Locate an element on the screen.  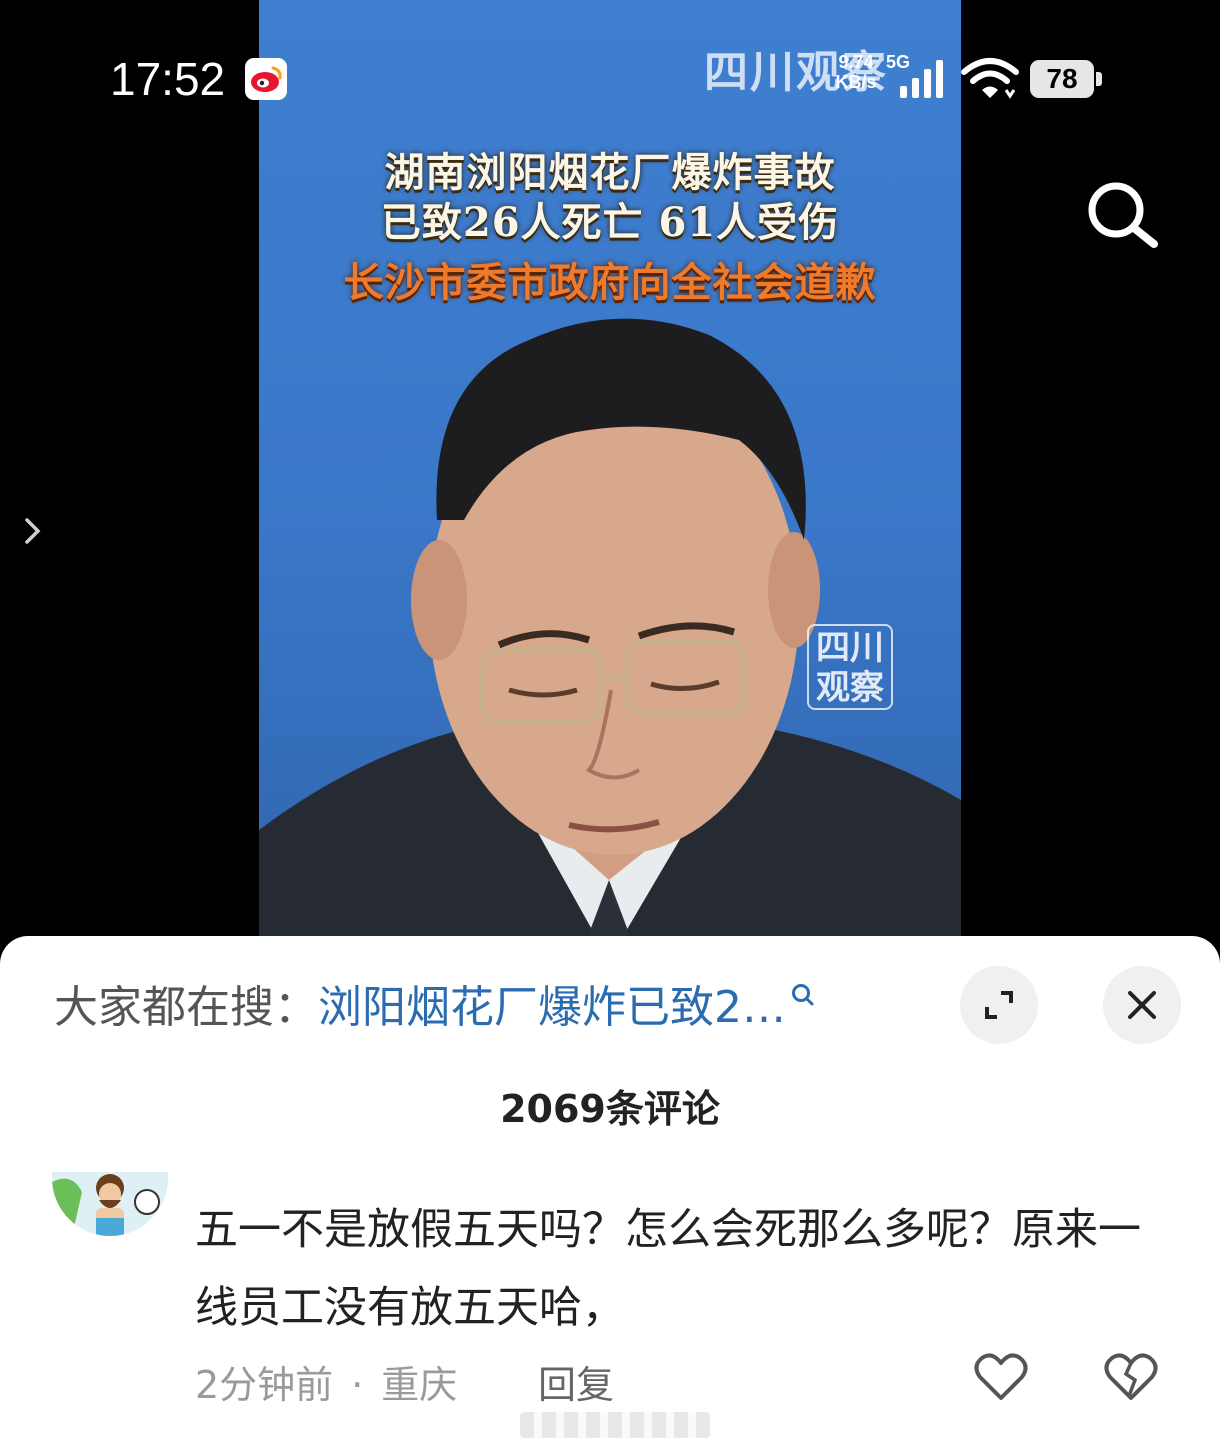
net-speed-unit: KB/s is located at coordinates (856, 82).